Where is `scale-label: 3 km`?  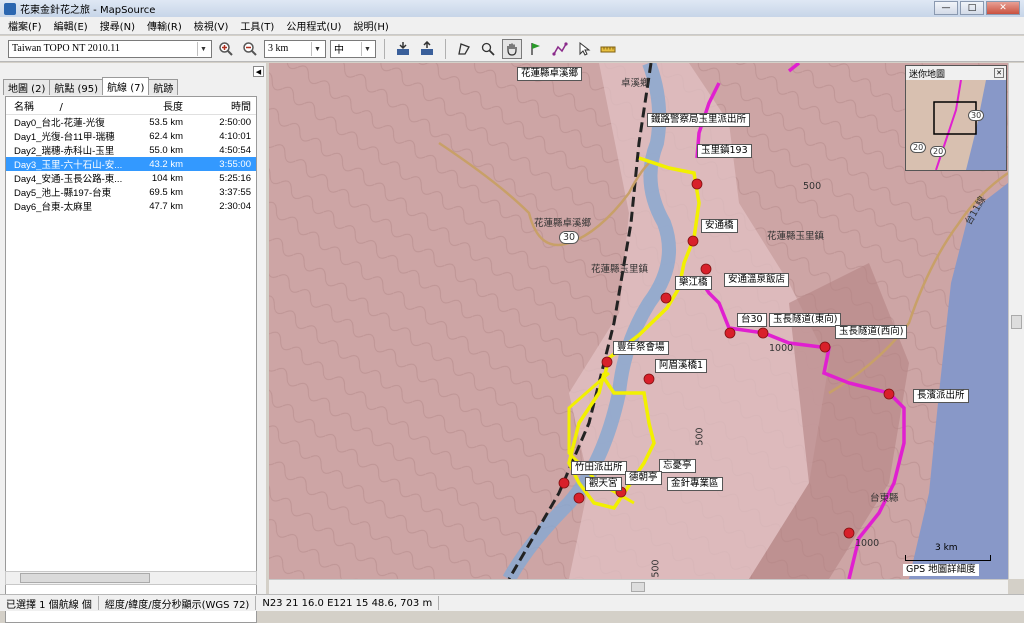
scale-label: 3 km is located at coordinates (946, 548).